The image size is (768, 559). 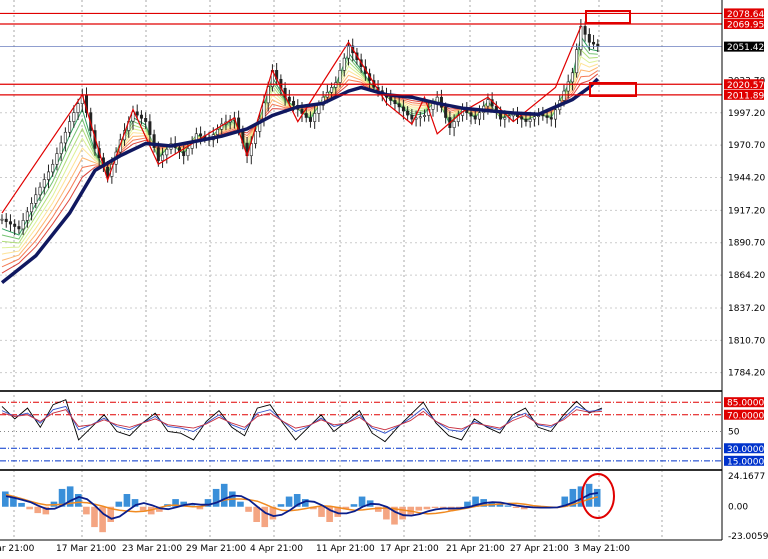 I want to click on rsi-level-tag-text: 70.0000, so click(x=745, y=416).